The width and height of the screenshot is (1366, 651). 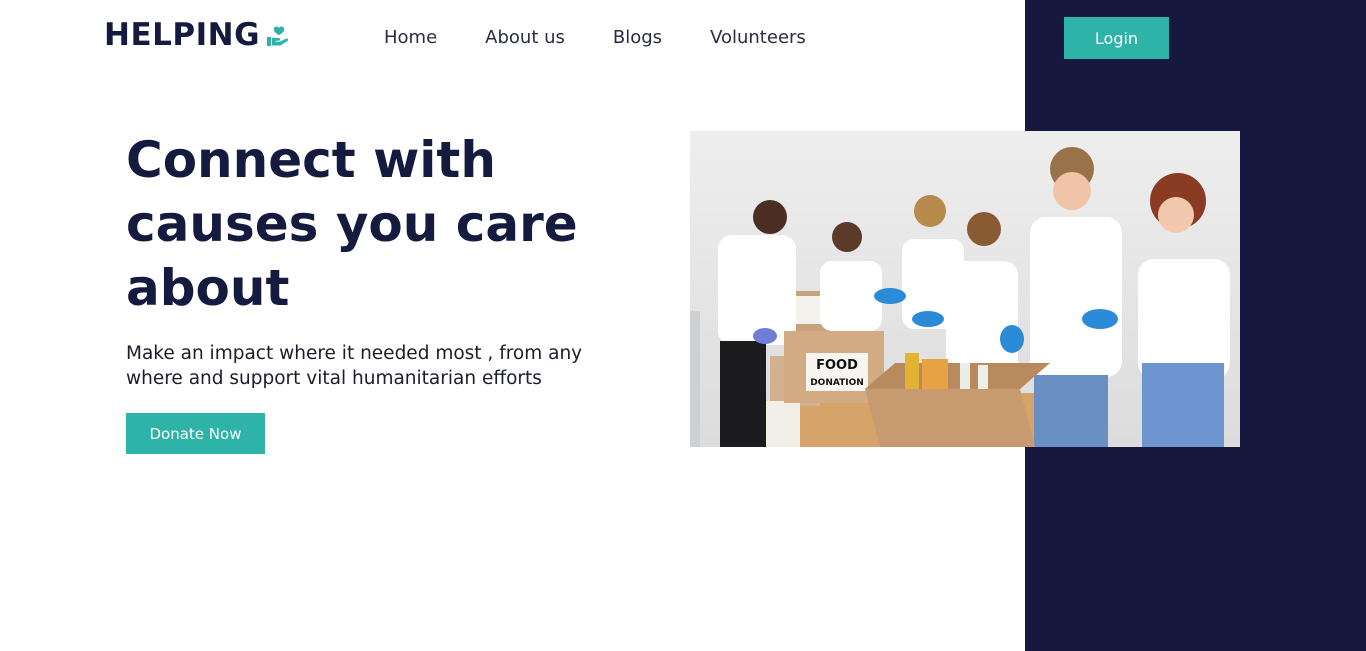 I want to click on hero-title: Connect with causes you care about, so click(x=352, y=224).